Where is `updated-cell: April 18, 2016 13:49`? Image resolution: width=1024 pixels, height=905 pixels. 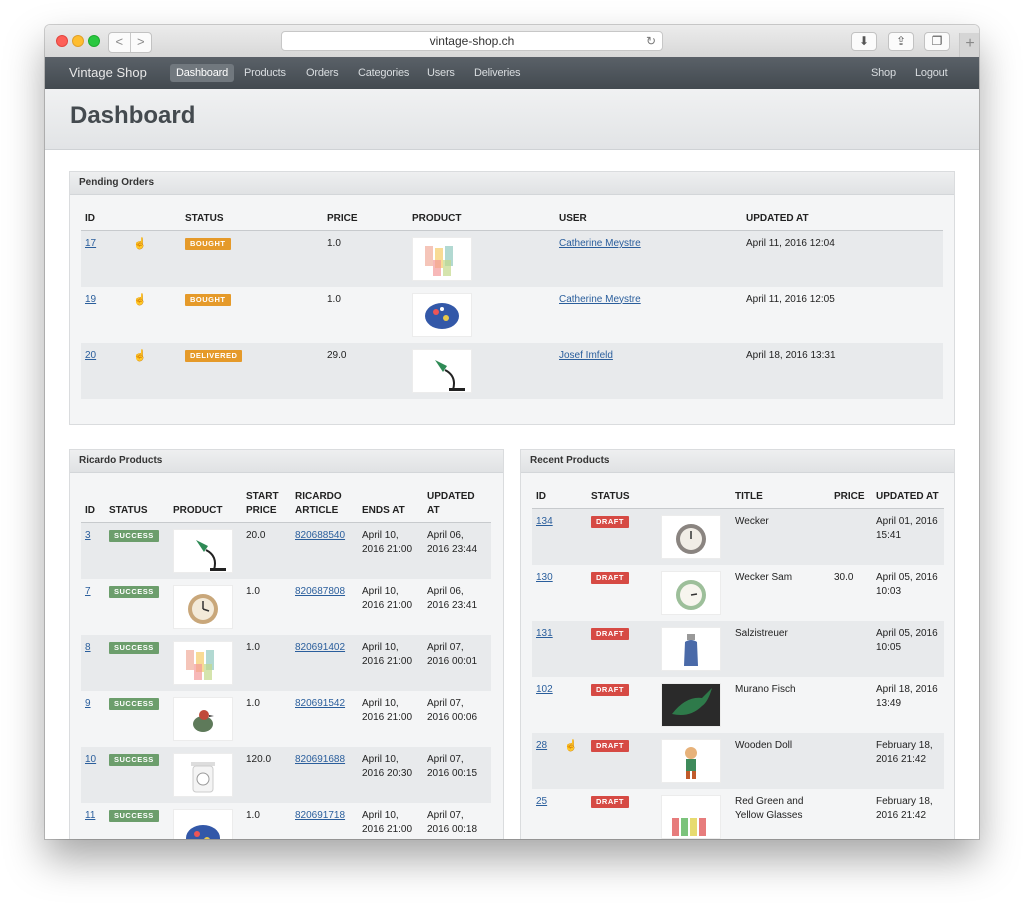 updated-cell: April 18, 2016 13:49 is located at coordinates (907, 696).